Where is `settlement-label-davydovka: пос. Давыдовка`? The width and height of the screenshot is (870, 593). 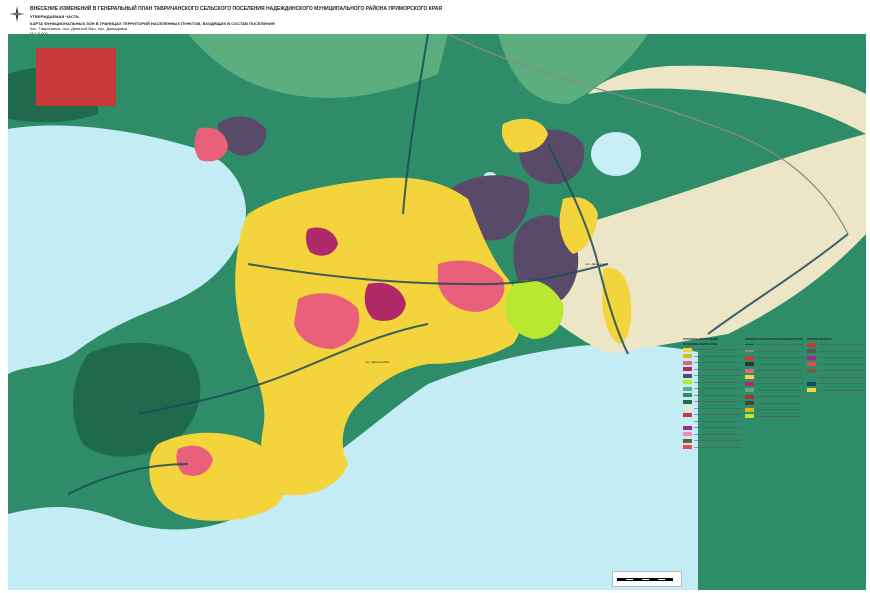
settlement-label-davydovka: пос. Давыдовка is located at coordinates (596, 264).